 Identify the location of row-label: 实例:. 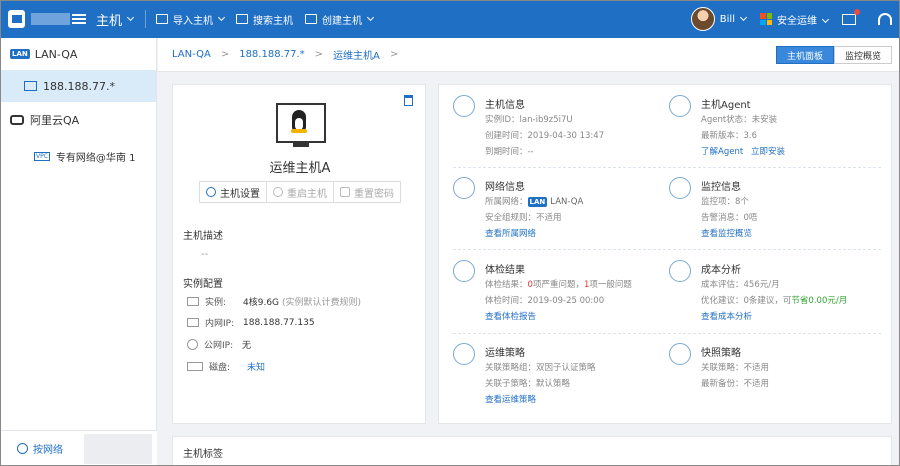
(216, 303).